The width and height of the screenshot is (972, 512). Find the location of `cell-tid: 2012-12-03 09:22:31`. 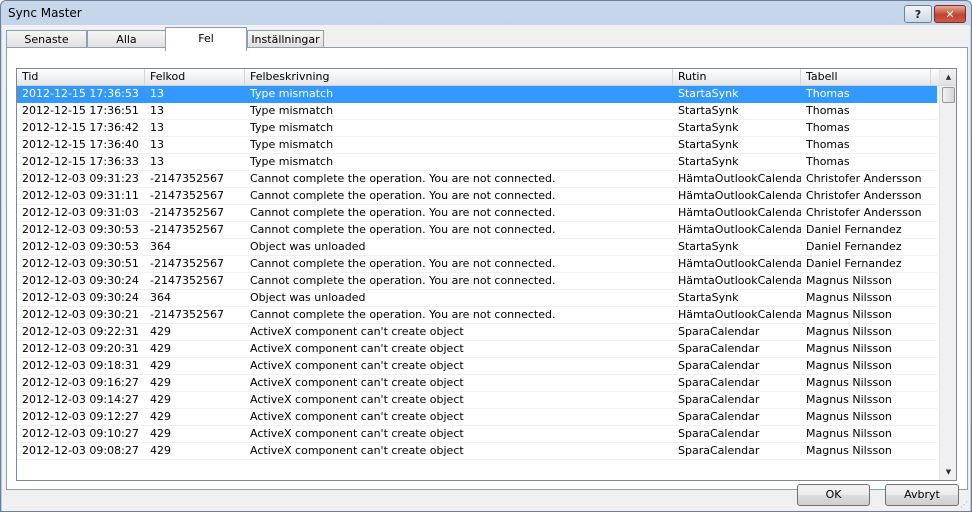

cell-tid: 2012-12-03 09:22:31 is located at coordinates (80, 331).